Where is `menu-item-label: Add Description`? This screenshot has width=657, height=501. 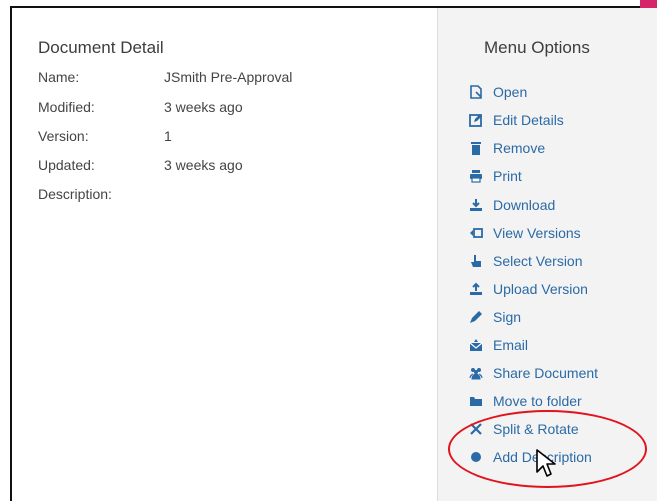 menu-item-label: Add Description is located at coordinates (542, 457).